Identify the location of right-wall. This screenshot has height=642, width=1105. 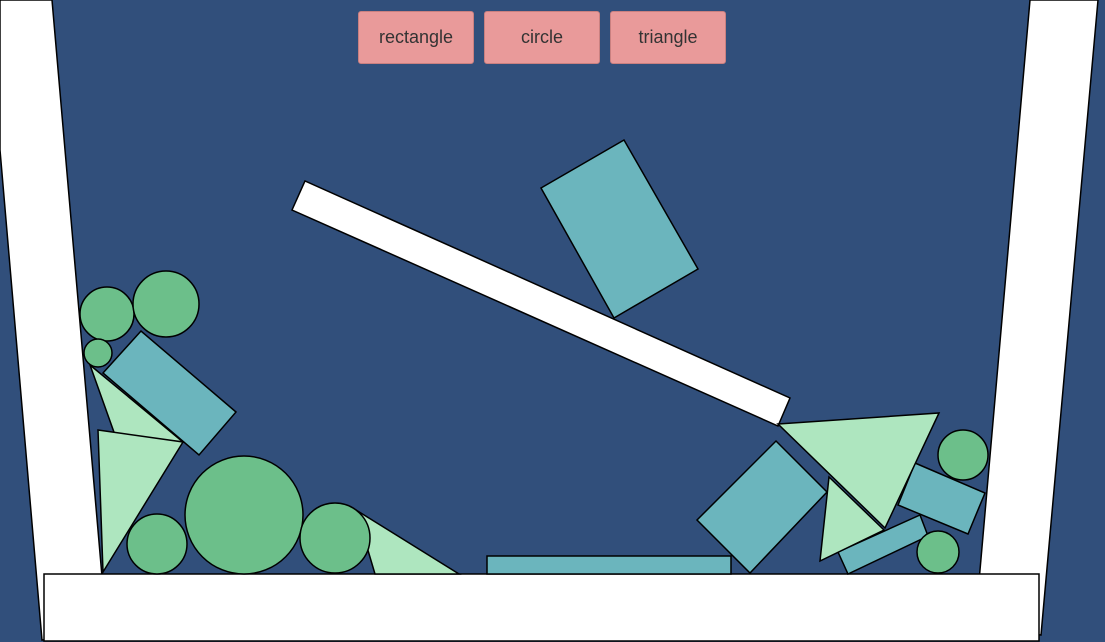
(1036, 318).